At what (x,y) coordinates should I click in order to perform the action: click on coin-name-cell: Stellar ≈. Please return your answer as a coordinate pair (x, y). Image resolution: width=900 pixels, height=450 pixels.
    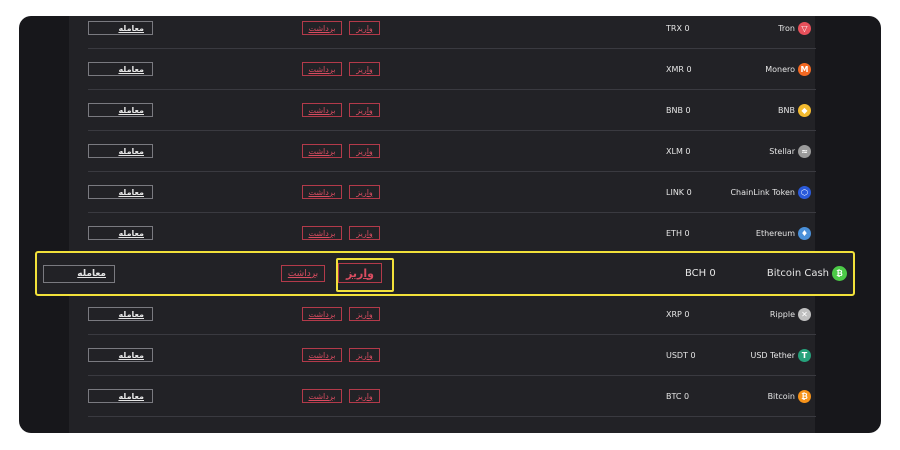
    Looking at the image, I should click on (790, 151).